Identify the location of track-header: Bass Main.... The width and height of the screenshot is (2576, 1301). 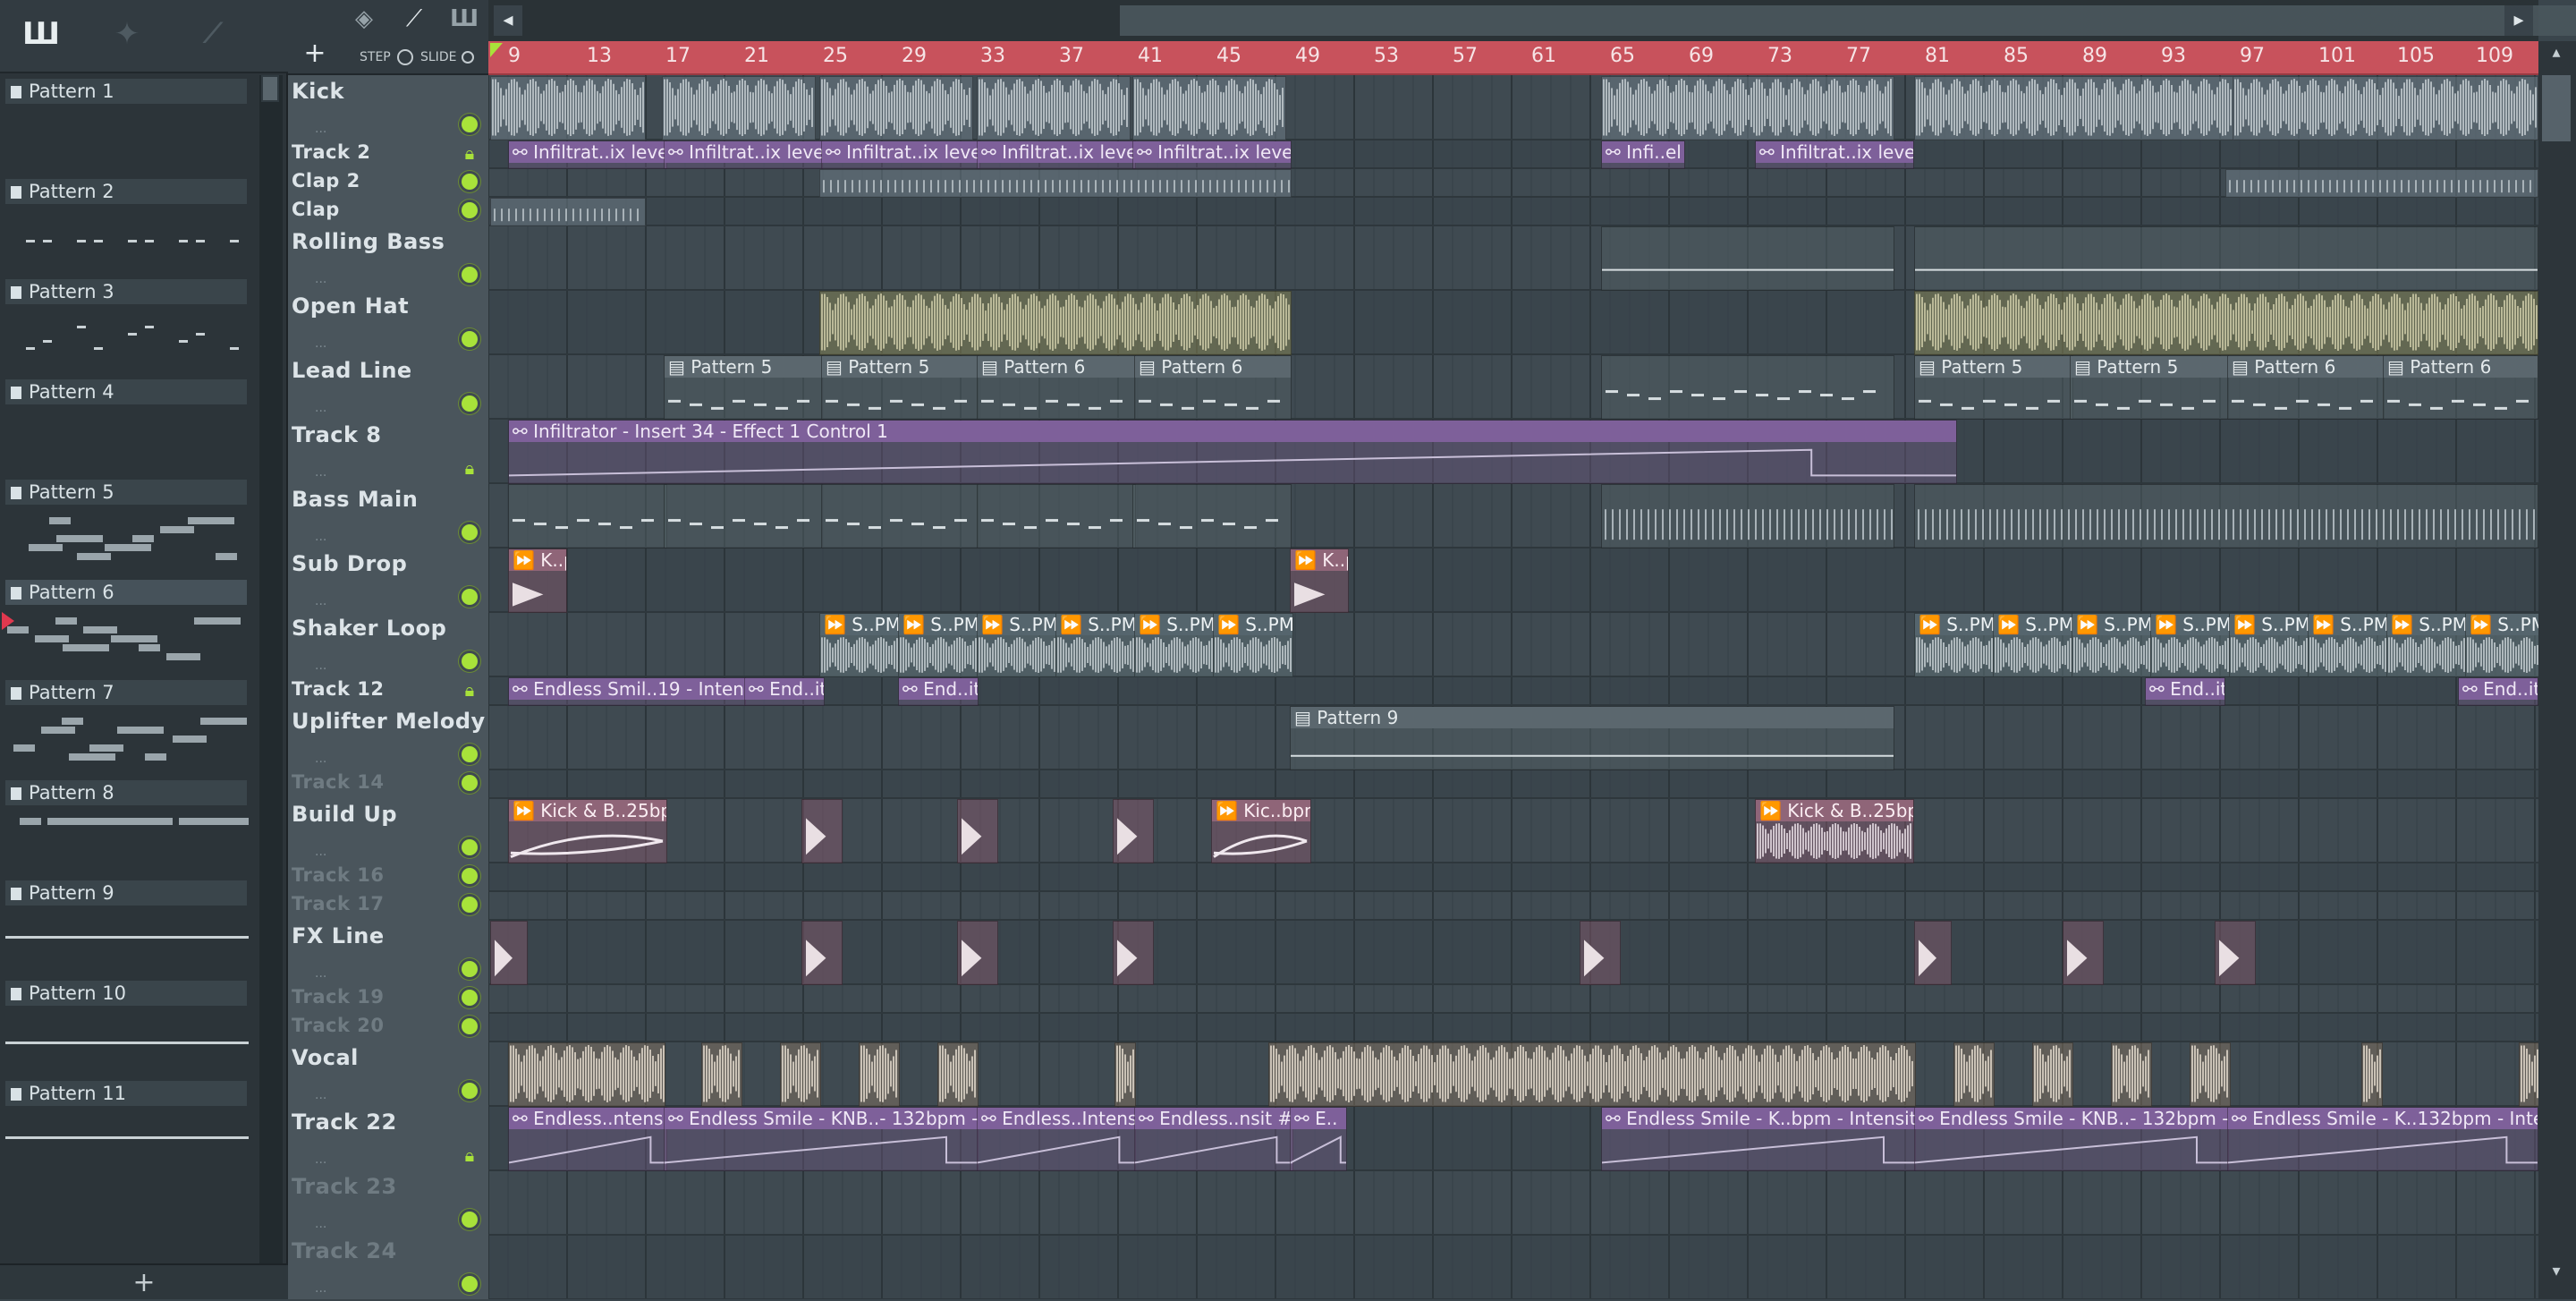
(388, 516).